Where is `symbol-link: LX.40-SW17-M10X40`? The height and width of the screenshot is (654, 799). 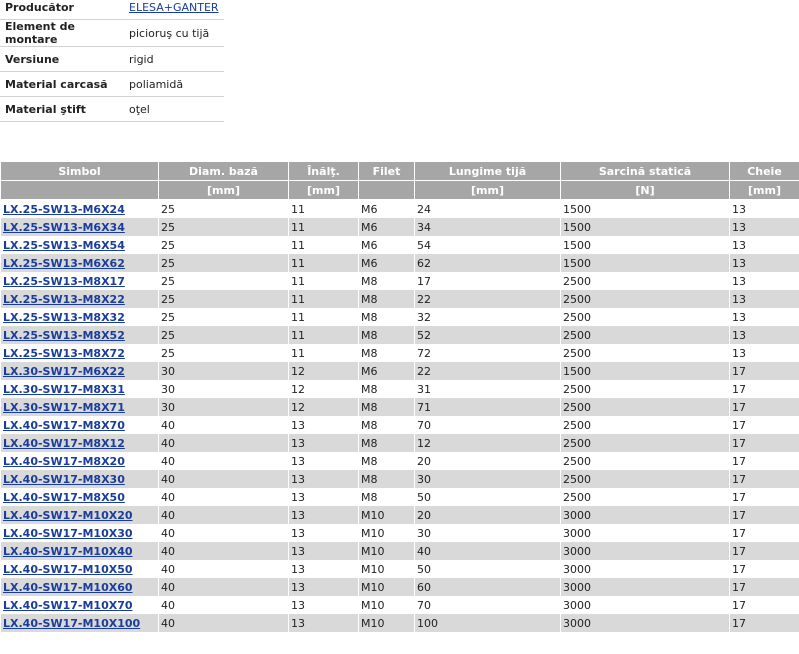 symbol-link: LX.40-SW17-M10X40 is located at coordinates (68, 551).